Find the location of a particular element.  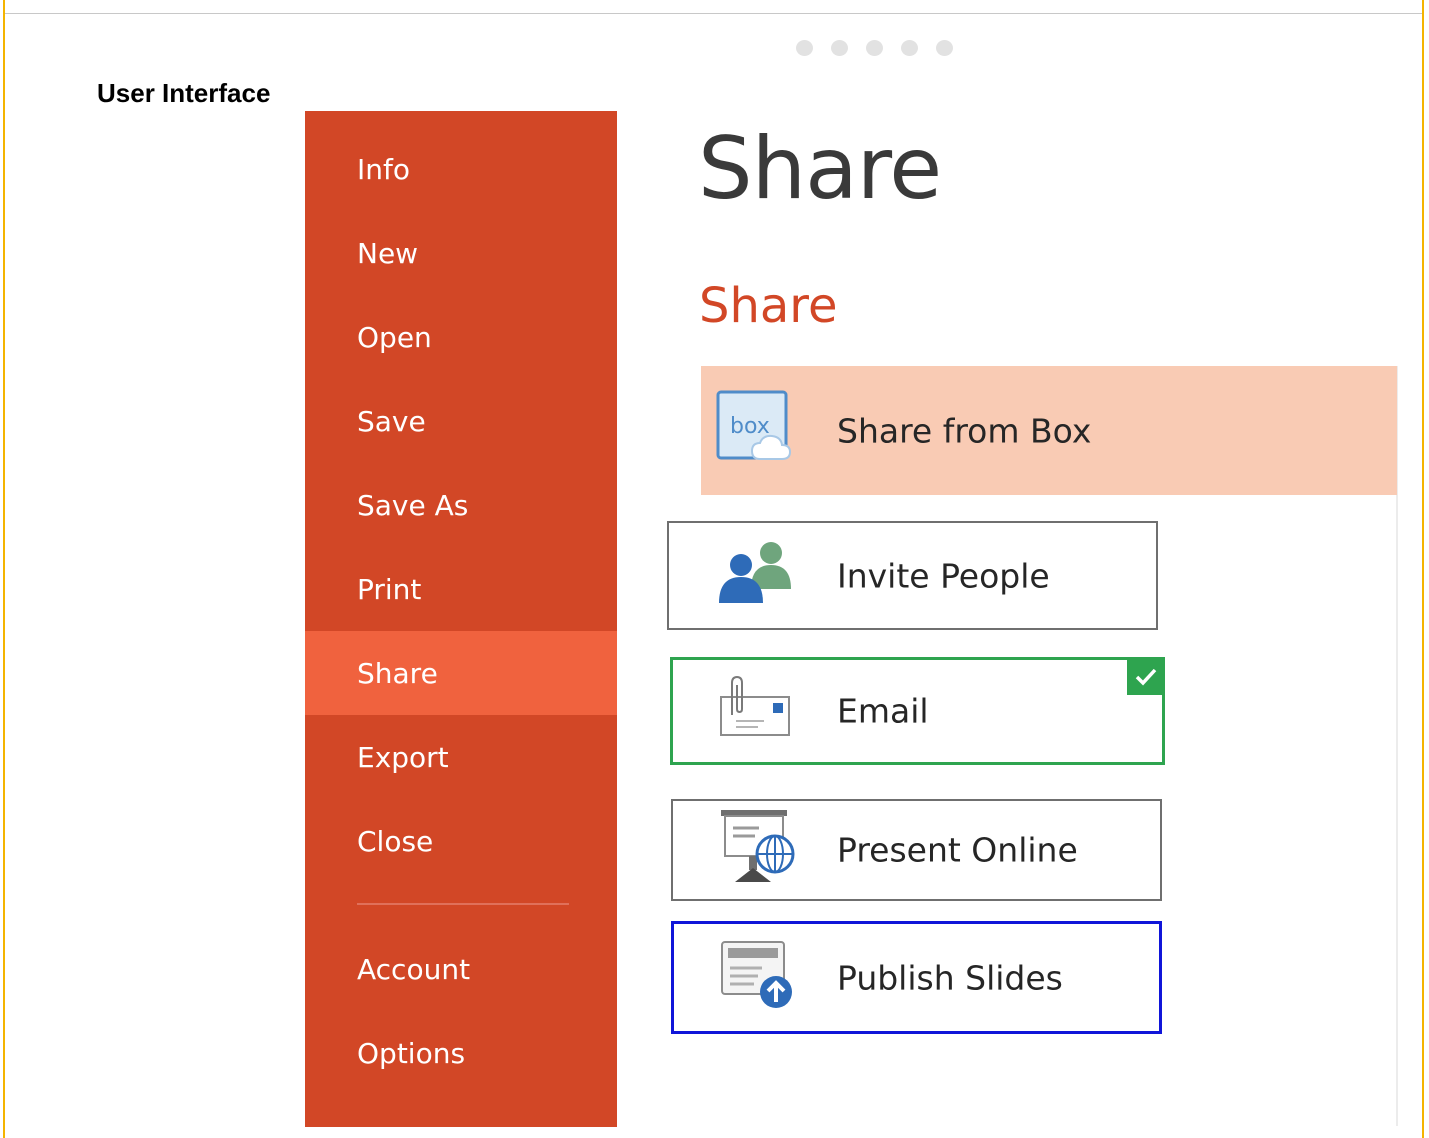

sidebar-item-label: Info is located at coordinates (383, 169).